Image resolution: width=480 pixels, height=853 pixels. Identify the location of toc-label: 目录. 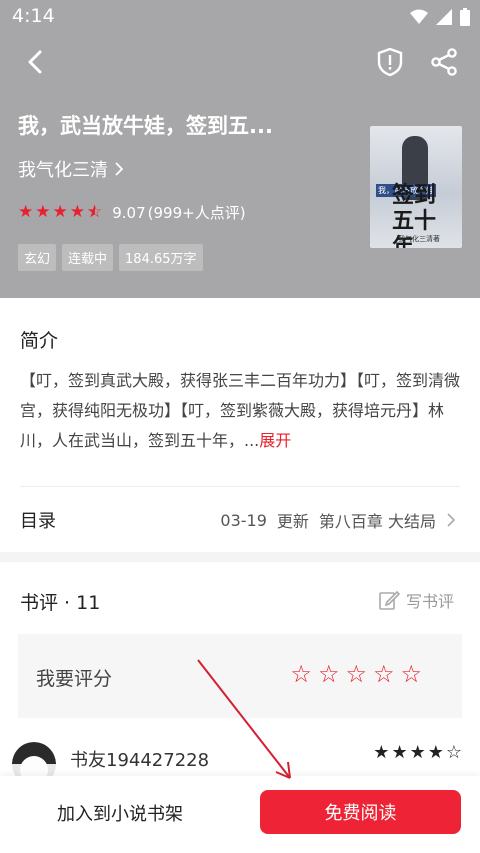
(38, 521).